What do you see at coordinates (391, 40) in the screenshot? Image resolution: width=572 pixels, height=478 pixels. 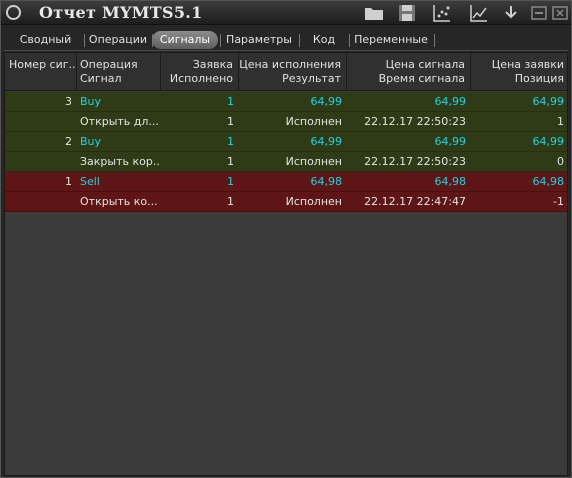 I see `tab-variables: Переменные` at bounding box center [391, 40].